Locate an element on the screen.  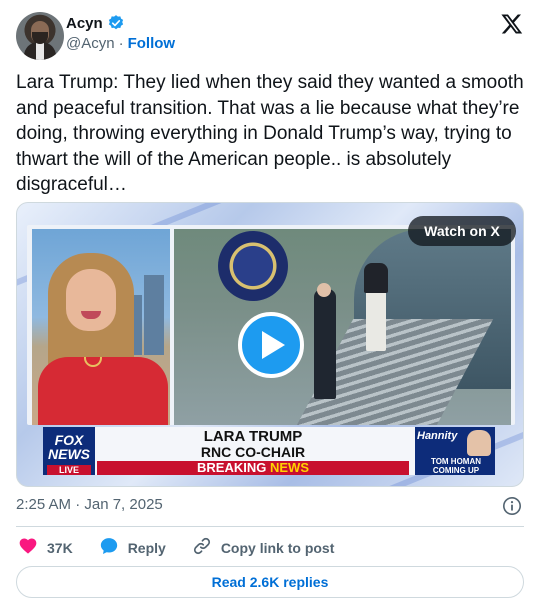
like-button: 37K is located at coordinates (45, 547).